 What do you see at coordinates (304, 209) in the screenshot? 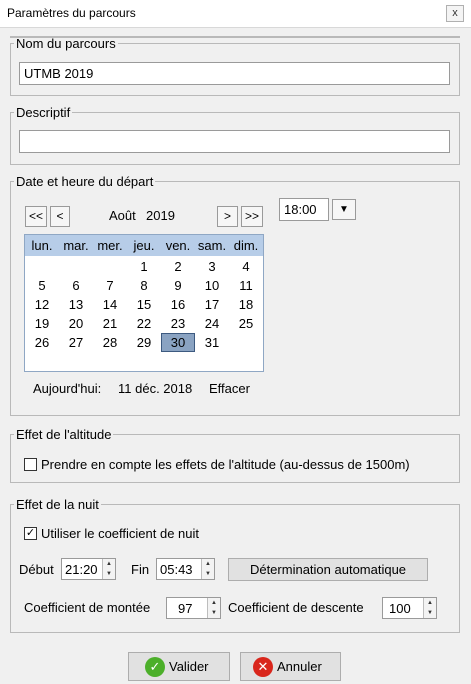
I see `time-input: 18:00` at bounding box center [304, 209].